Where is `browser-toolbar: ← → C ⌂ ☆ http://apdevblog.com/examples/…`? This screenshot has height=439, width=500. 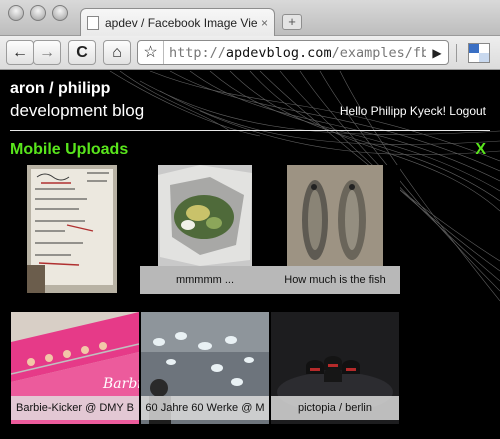
browser-toolbar: ← → C ⌂ ☆ http://apdevblog.com/examples/… is located at coordinates (250, 53).